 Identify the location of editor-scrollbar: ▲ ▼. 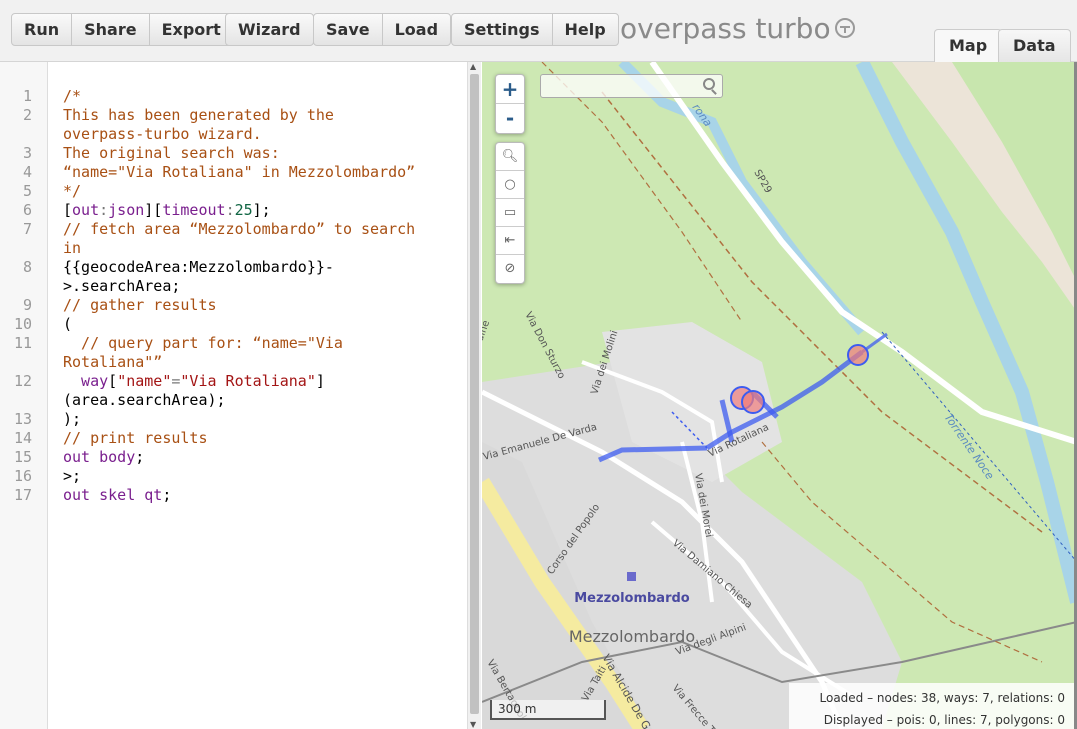
(474, 395).